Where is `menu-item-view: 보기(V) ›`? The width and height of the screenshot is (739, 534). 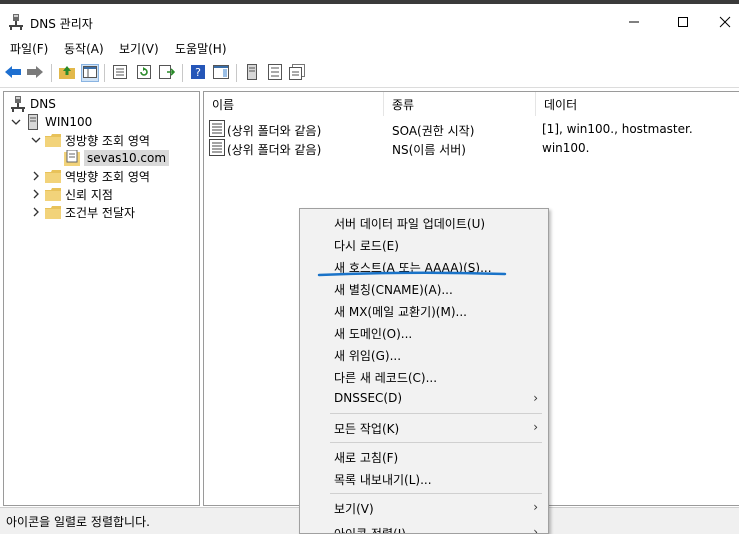
menu-item-view: 보기(V) › is located at coordinates (424, 507).